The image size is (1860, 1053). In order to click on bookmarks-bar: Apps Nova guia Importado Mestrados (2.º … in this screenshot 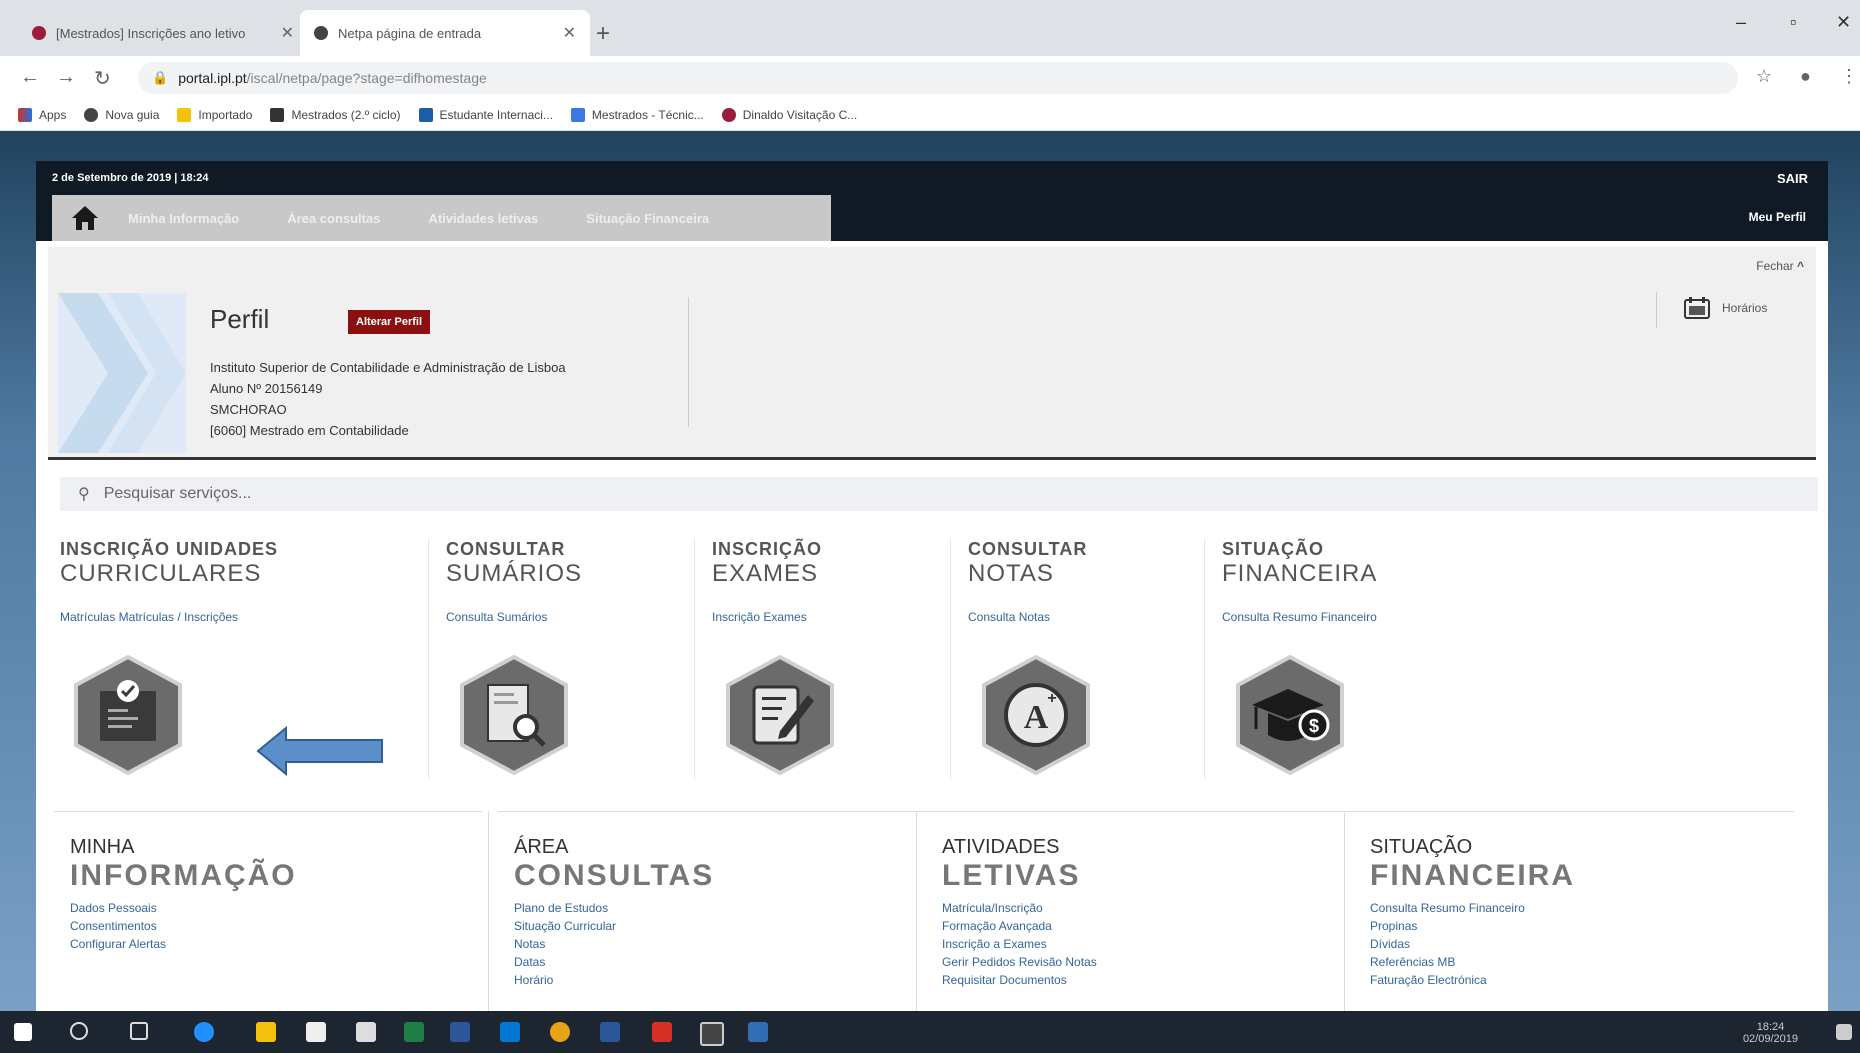, I will do `click(930, 115)`.